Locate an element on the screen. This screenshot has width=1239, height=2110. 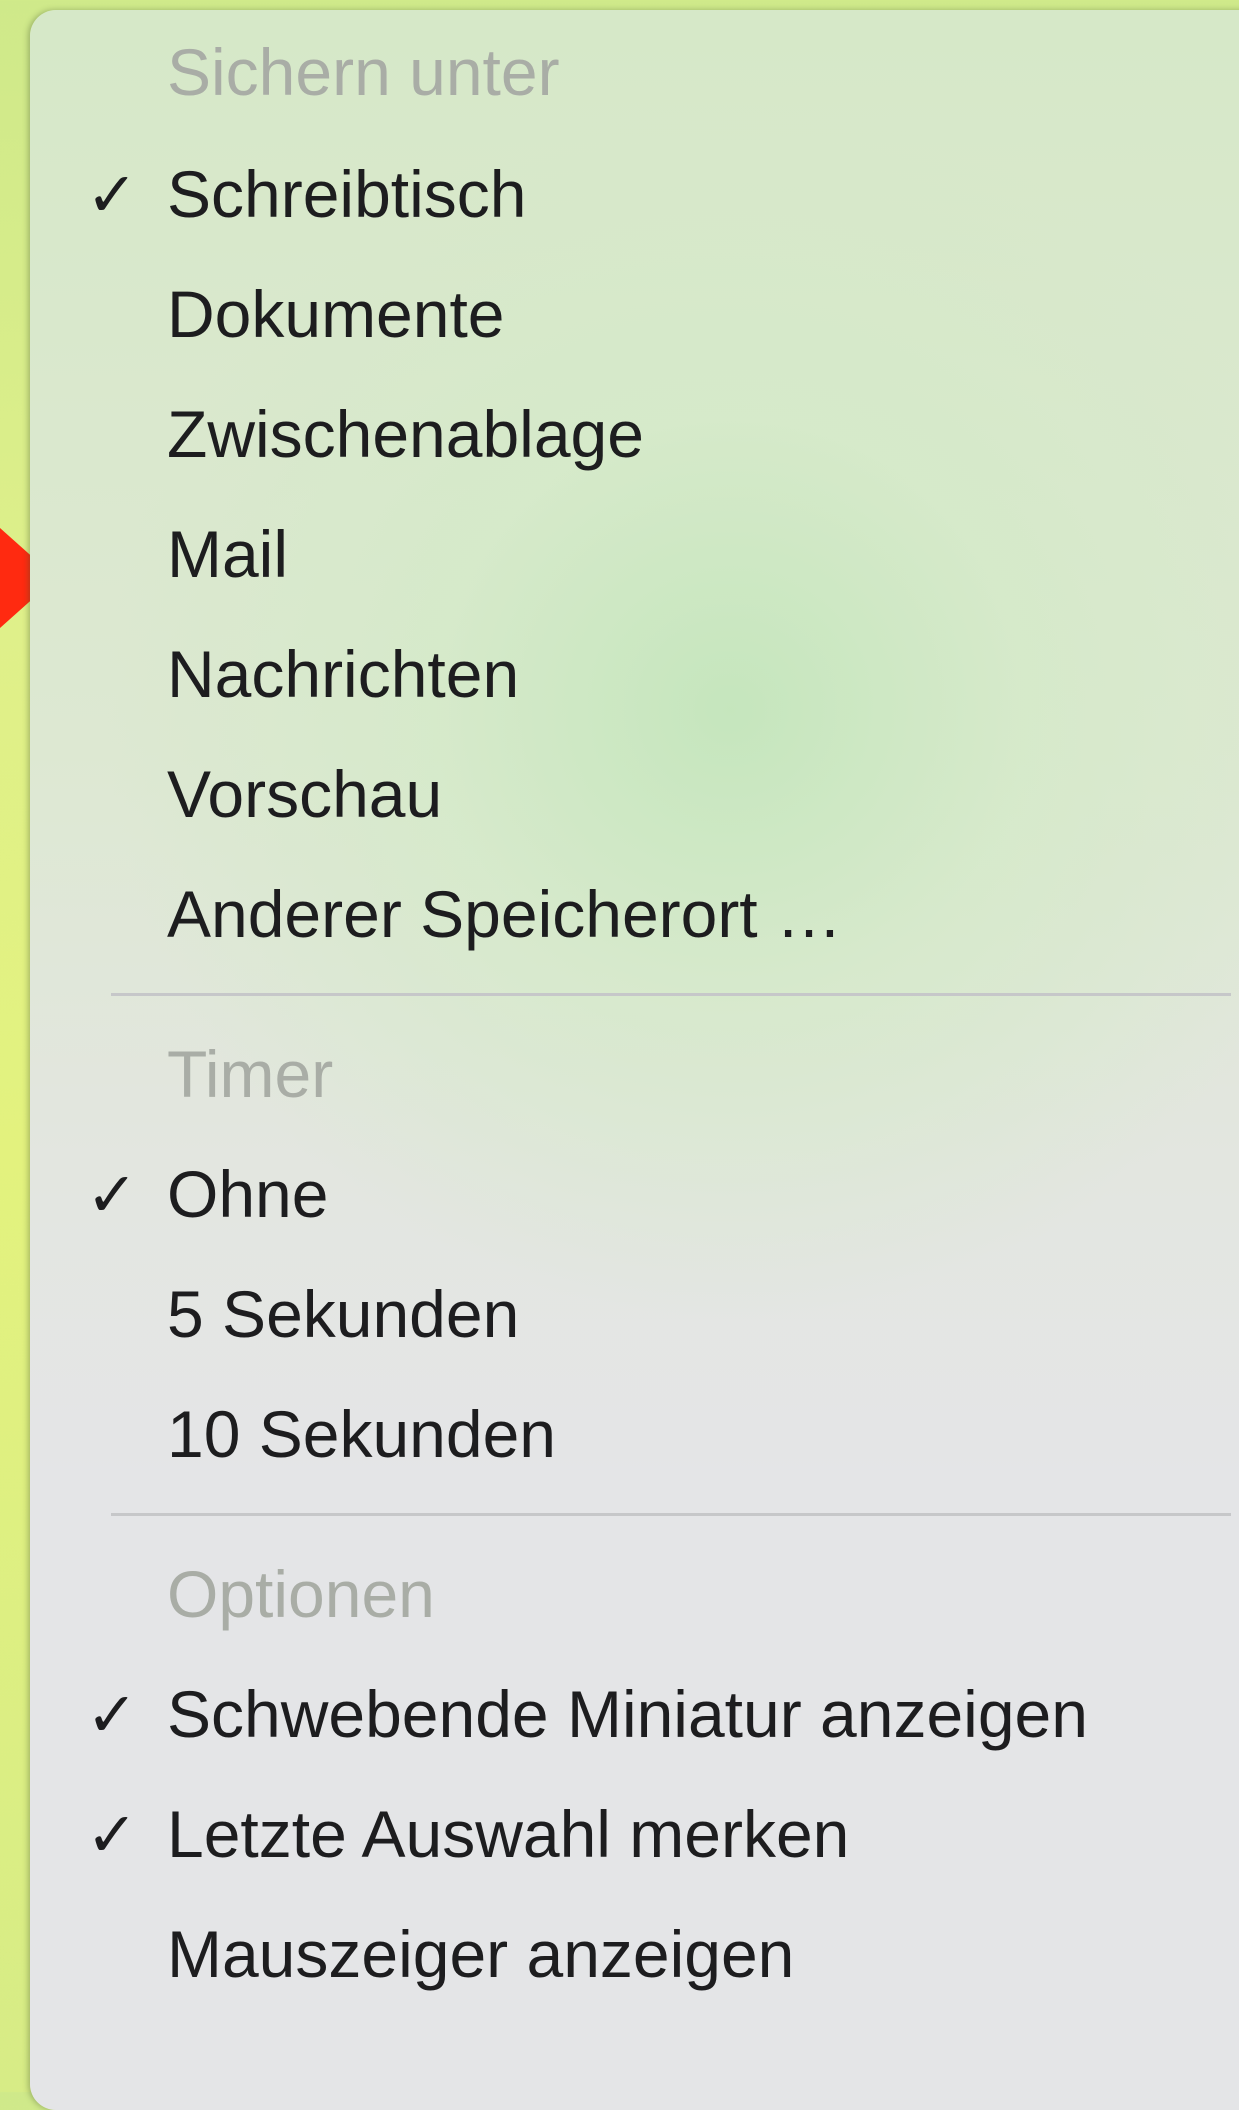
menu-item-show-floating-thumbnail: ✓ Schwebende Miniatur anzeigen is located at coordinates (634, 1714).